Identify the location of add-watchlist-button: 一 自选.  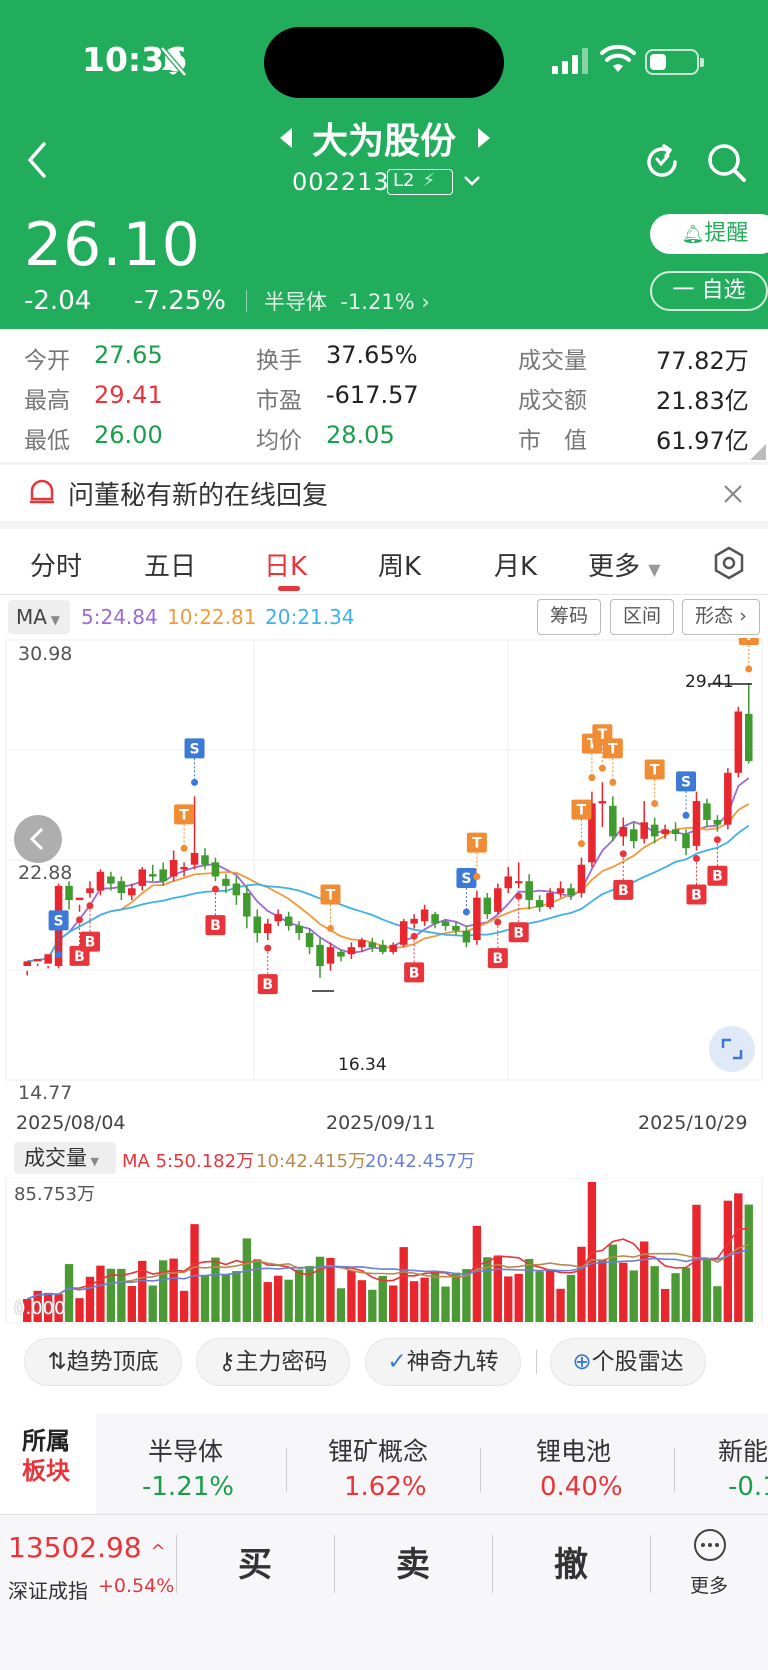
(709, 291).